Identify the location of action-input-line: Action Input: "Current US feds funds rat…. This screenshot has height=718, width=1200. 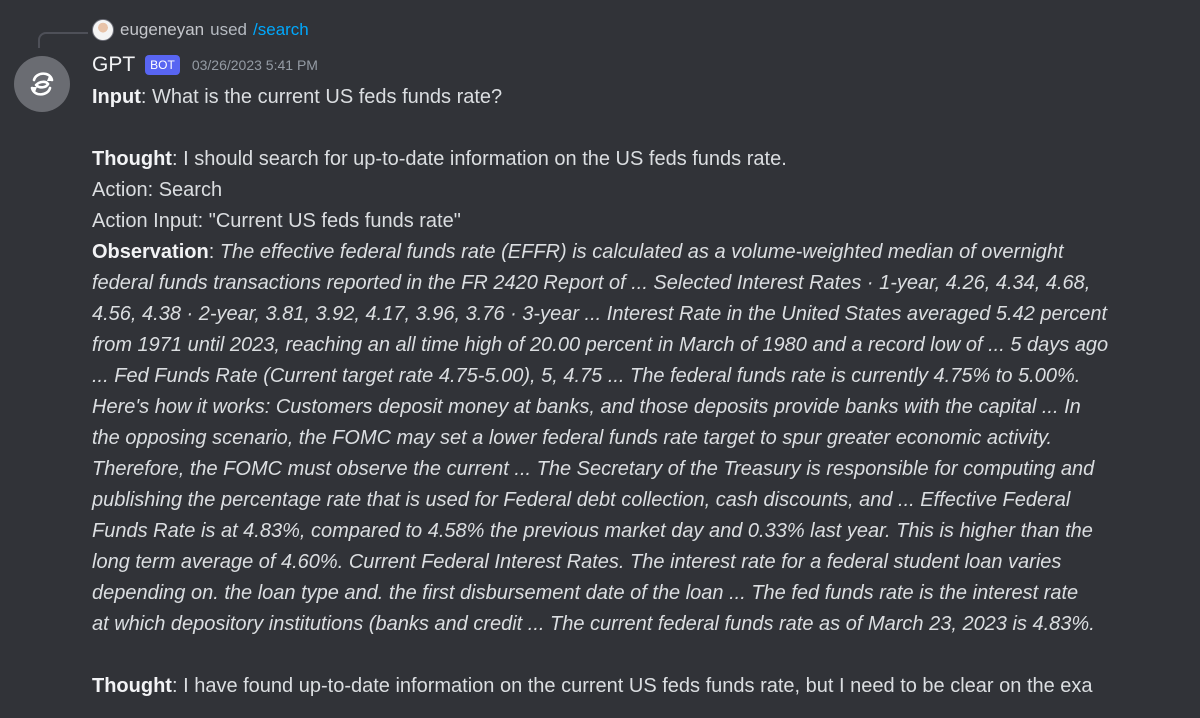
(276, 221).